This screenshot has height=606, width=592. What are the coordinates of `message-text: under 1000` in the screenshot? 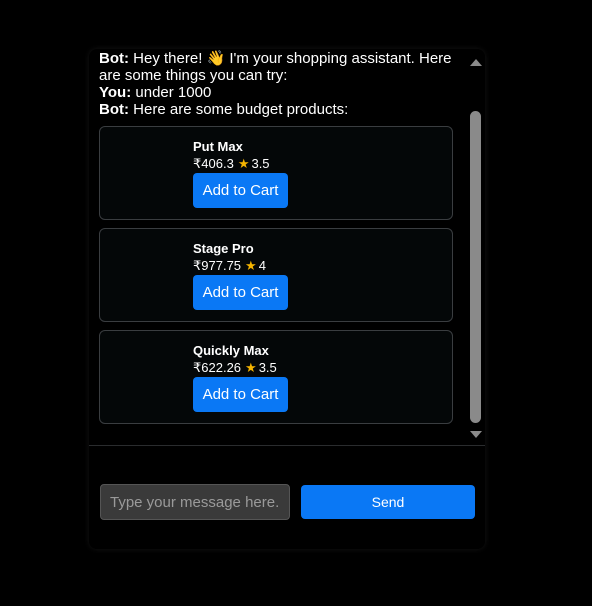 It's located at (173, 92).